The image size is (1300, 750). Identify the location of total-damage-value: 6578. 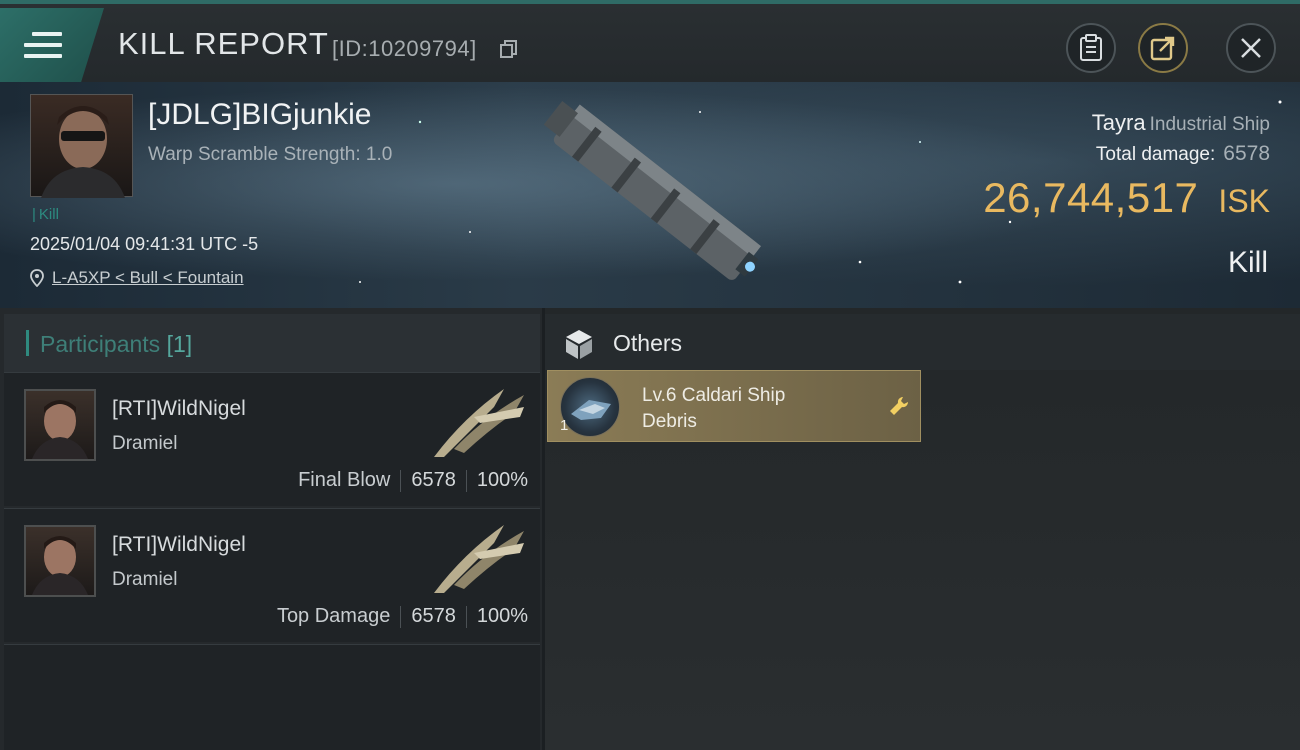
(1246, 153).